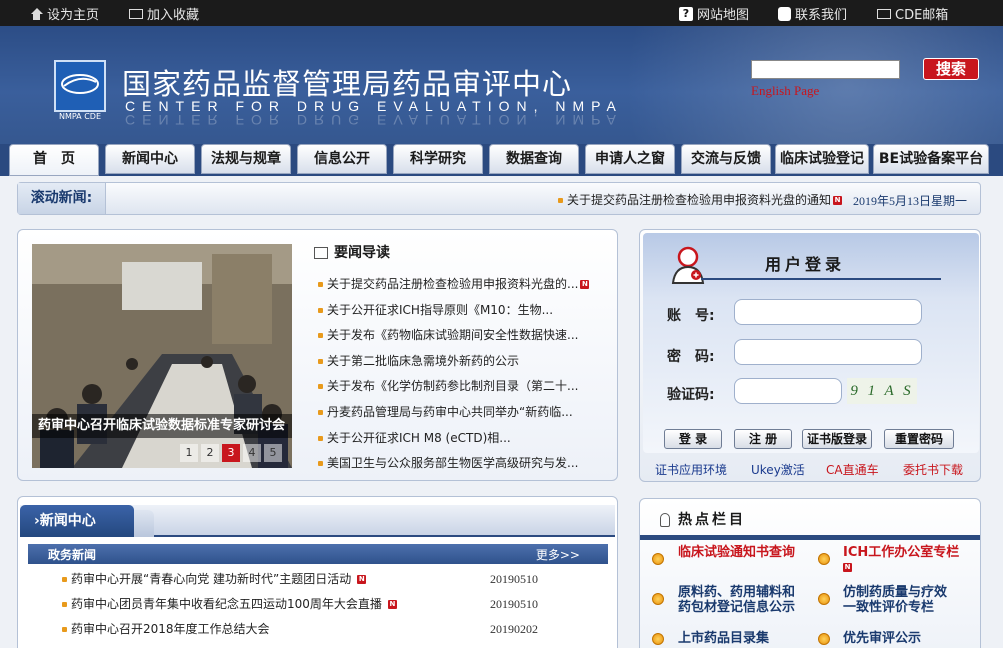  What do you see at coordinates (534, 159) in the screenshot?
I see `nav-tab-data-query: 数据查询` at bounding box center [534, 159].